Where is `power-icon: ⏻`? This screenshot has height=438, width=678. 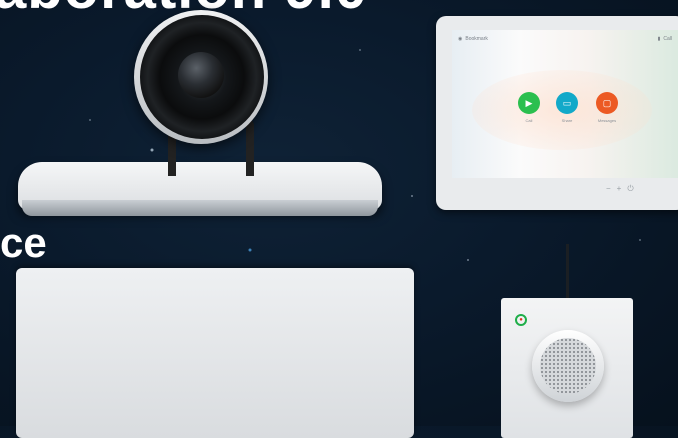
power-icon: ⏻ is located at coordinates (630, 189).